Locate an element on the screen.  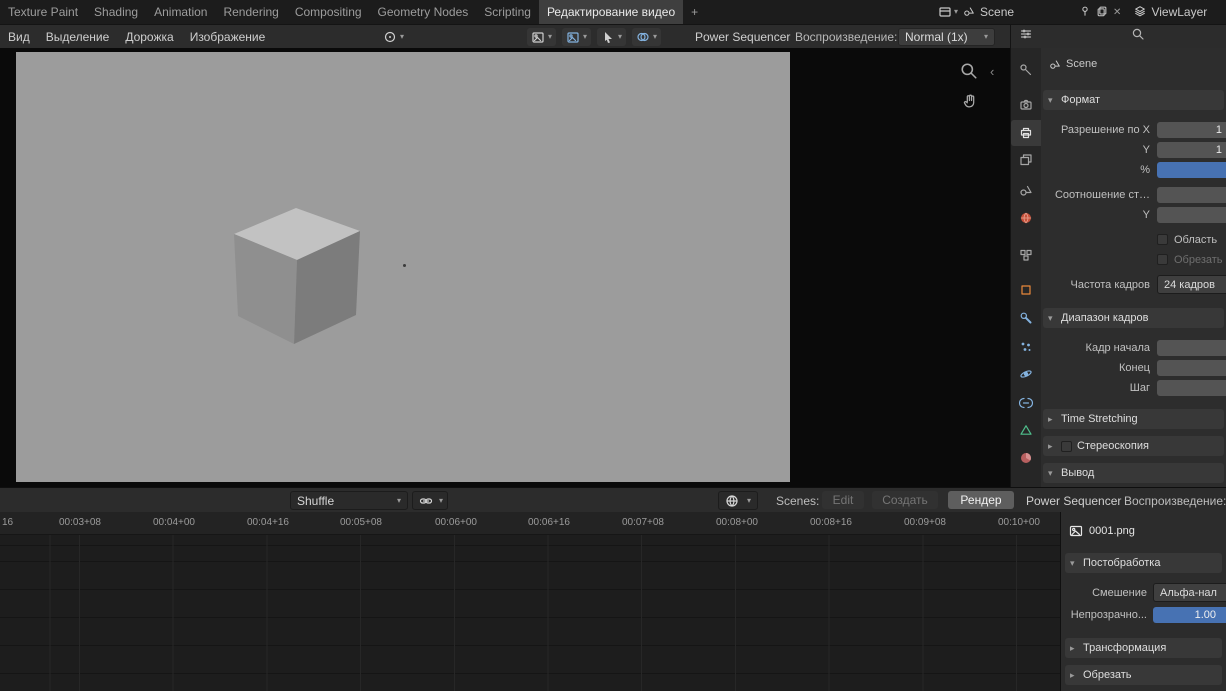
zoom-icon is located at coordinates (969, 73).